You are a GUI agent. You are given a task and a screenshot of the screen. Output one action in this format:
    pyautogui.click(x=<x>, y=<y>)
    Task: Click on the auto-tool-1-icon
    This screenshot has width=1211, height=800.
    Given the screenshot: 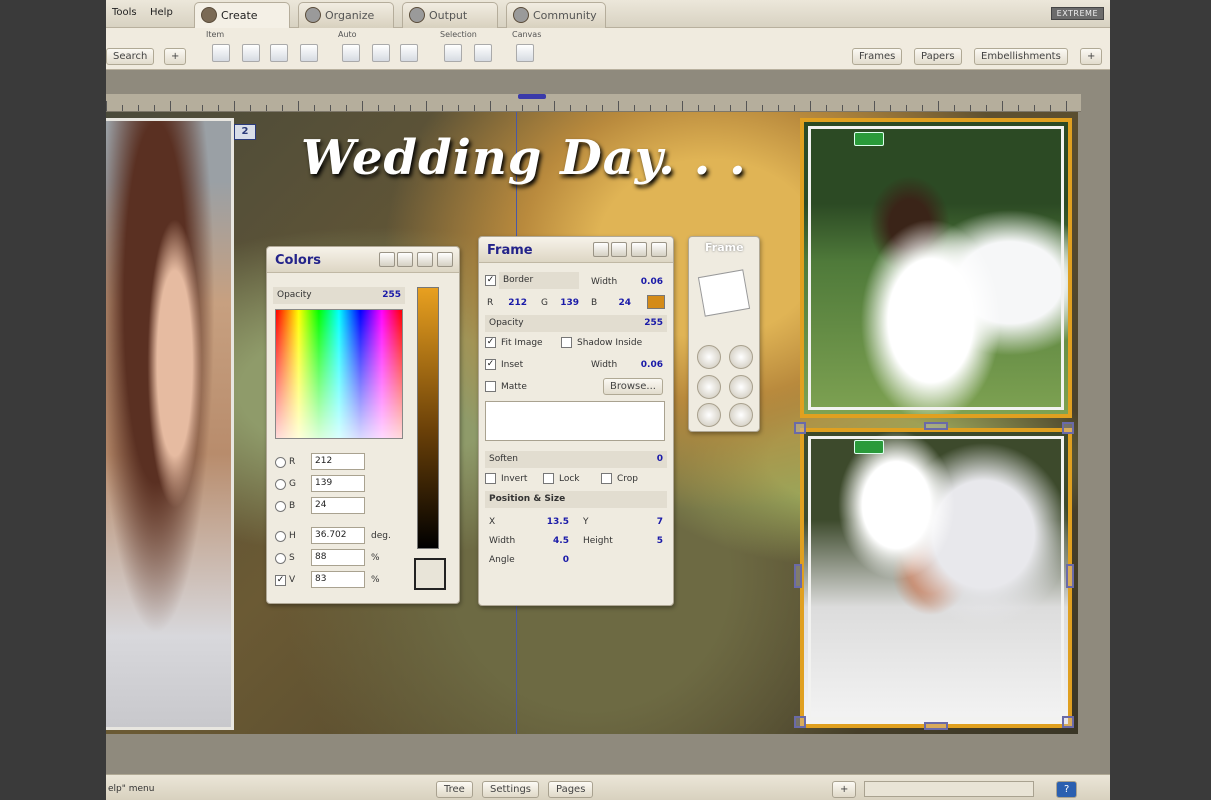 What is the action you would take?
    pyautogui.click(x=351, y=53)
    